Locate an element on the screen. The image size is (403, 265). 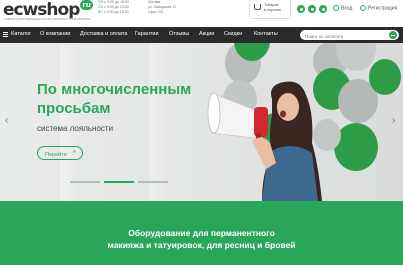
nav-item-guarantees: Гарантии is located at coordinates (147, 34).